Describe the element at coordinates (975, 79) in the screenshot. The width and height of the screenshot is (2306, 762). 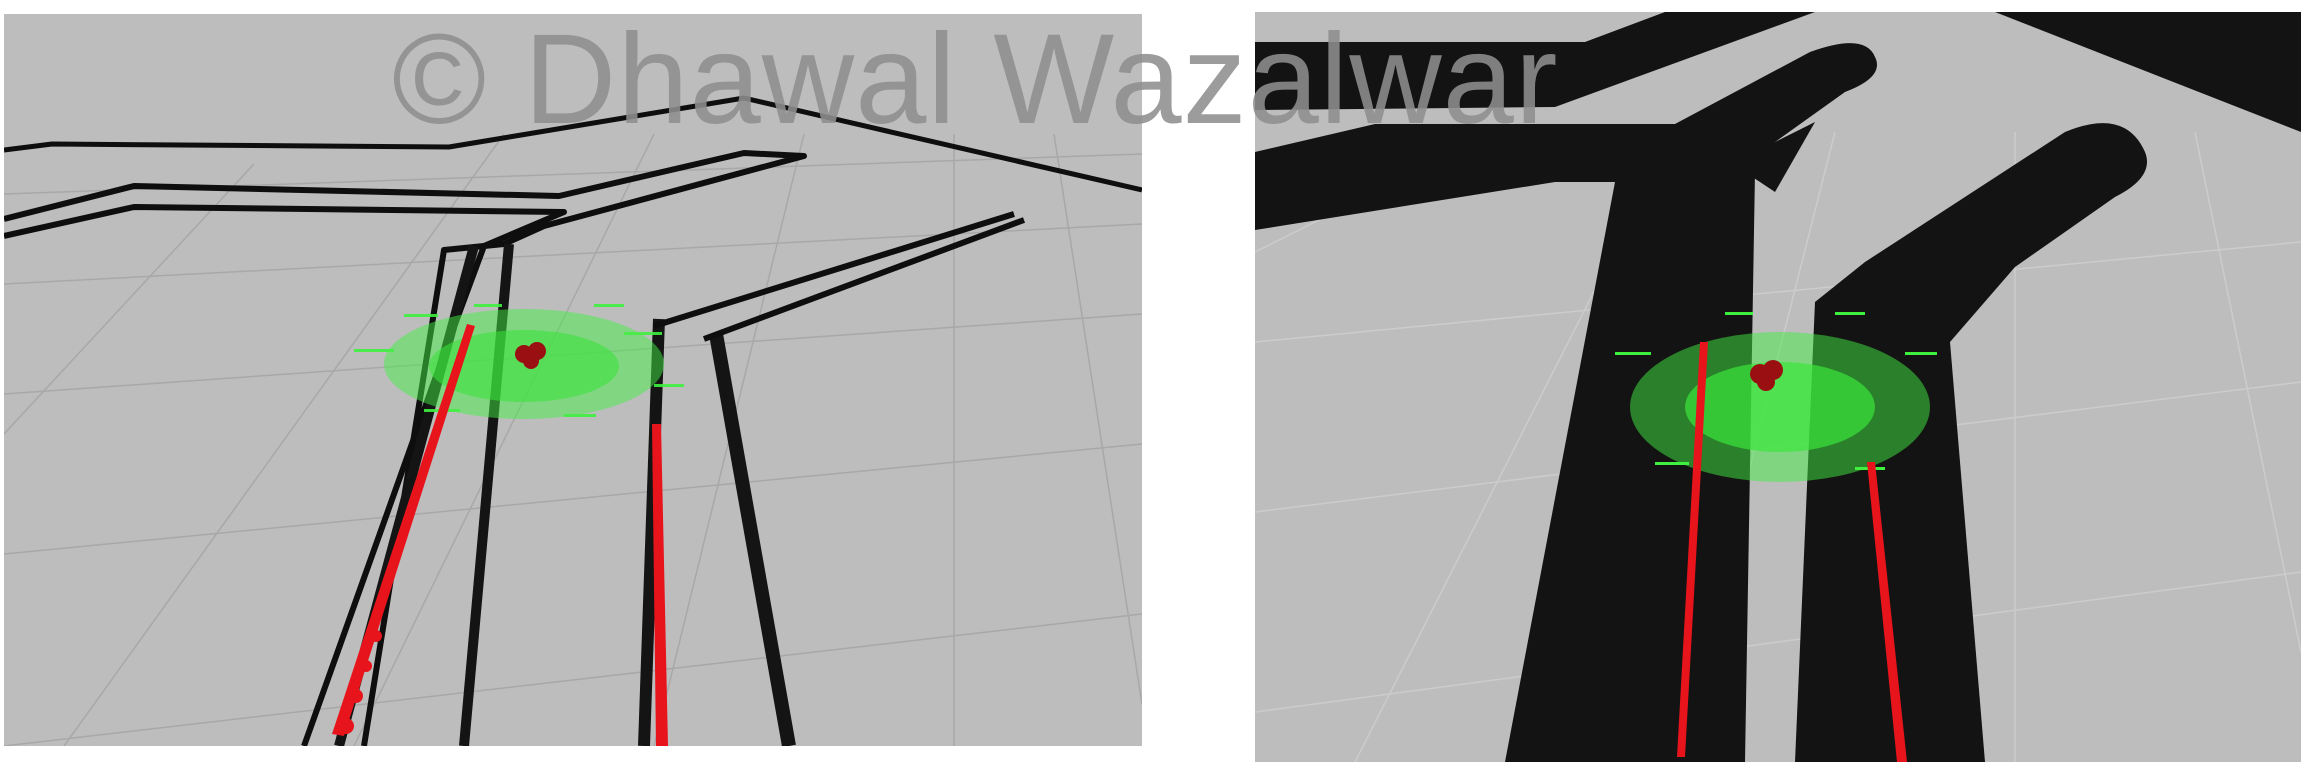
I see `copyright-watermark: © Dhawal Wazalwar` at that location.